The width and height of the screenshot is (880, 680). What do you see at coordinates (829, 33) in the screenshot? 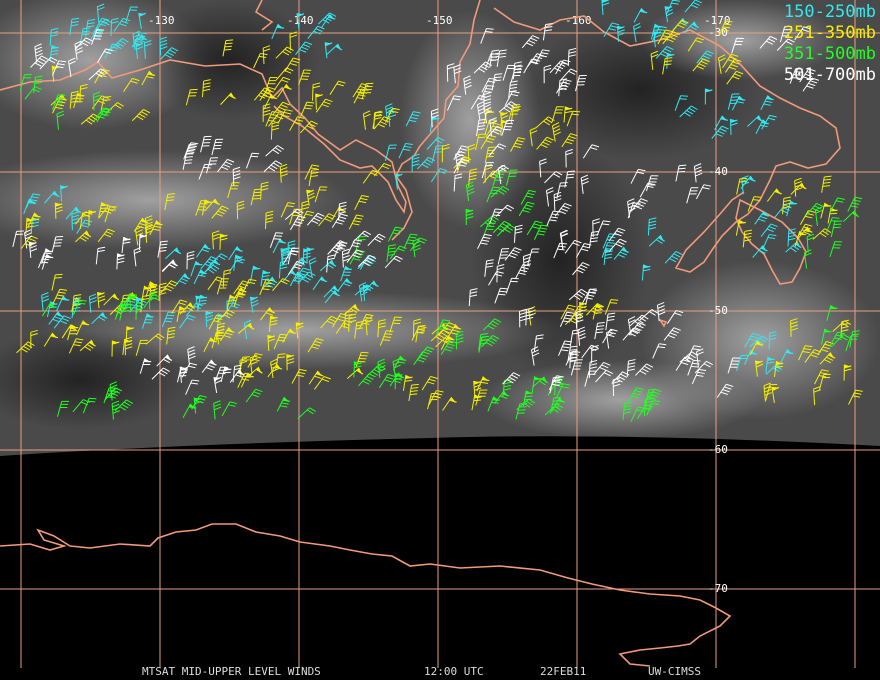
I see `legend-item-251-350mb: 251-350mb` at bounding box center [829, 33].